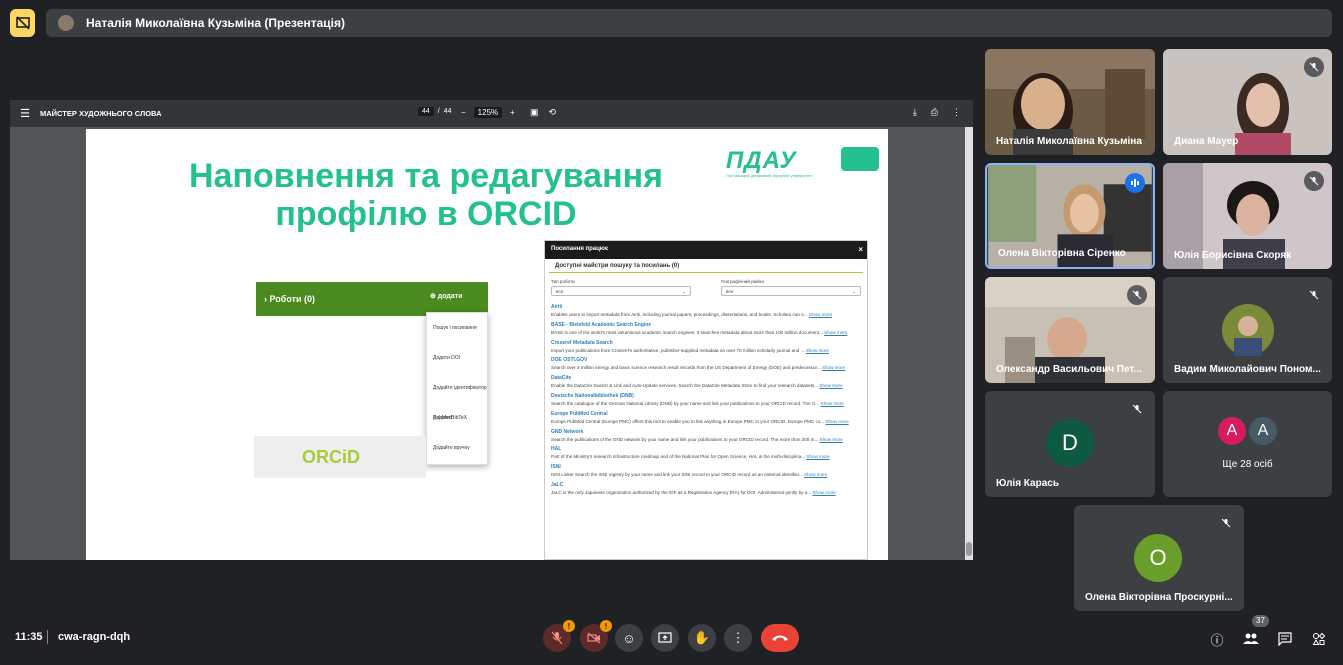  I want to click on logo-text: ПДАУ, so click(761, 160).